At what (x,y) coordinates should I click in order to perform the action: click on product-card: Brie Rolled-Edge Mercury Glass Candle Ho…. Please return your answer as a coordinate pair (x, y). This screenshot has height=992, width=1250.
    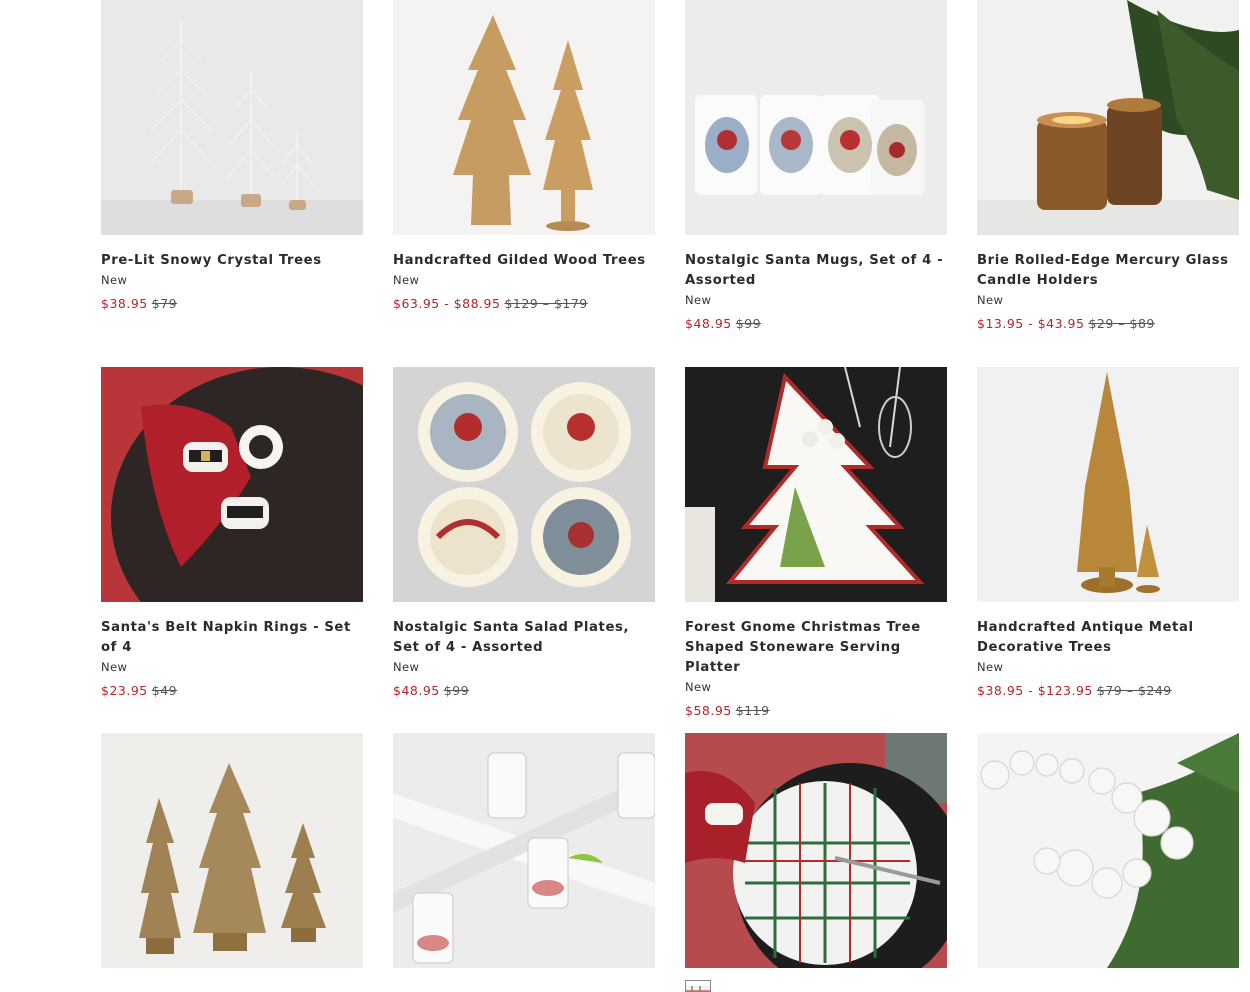
    Looking at the image, I should click on (1108, 165).